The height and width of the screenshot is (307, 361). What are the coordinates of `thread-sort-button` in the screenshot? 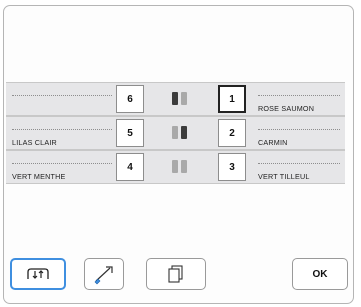 It's located at (38, 274).